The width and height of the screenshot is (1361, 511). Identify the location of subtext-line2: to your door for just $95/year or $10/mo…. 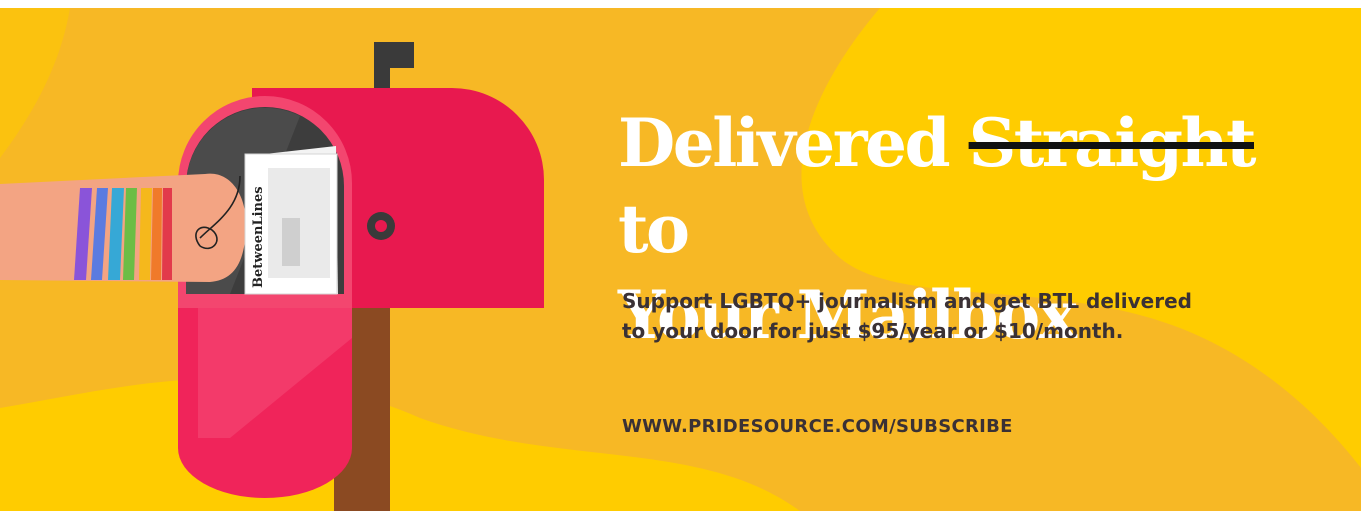
(873, 331).